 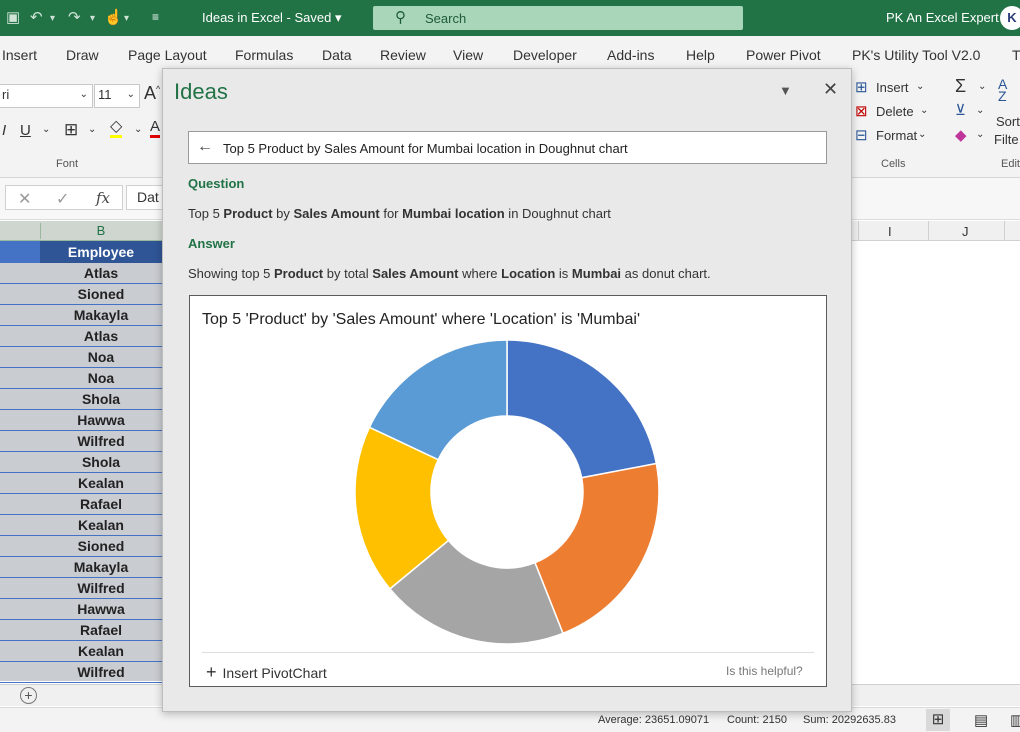 What do you see at coordinates (36, 17) in the screenshot?
I see `undo-icon: ↶` at bounding box center [36, 17].